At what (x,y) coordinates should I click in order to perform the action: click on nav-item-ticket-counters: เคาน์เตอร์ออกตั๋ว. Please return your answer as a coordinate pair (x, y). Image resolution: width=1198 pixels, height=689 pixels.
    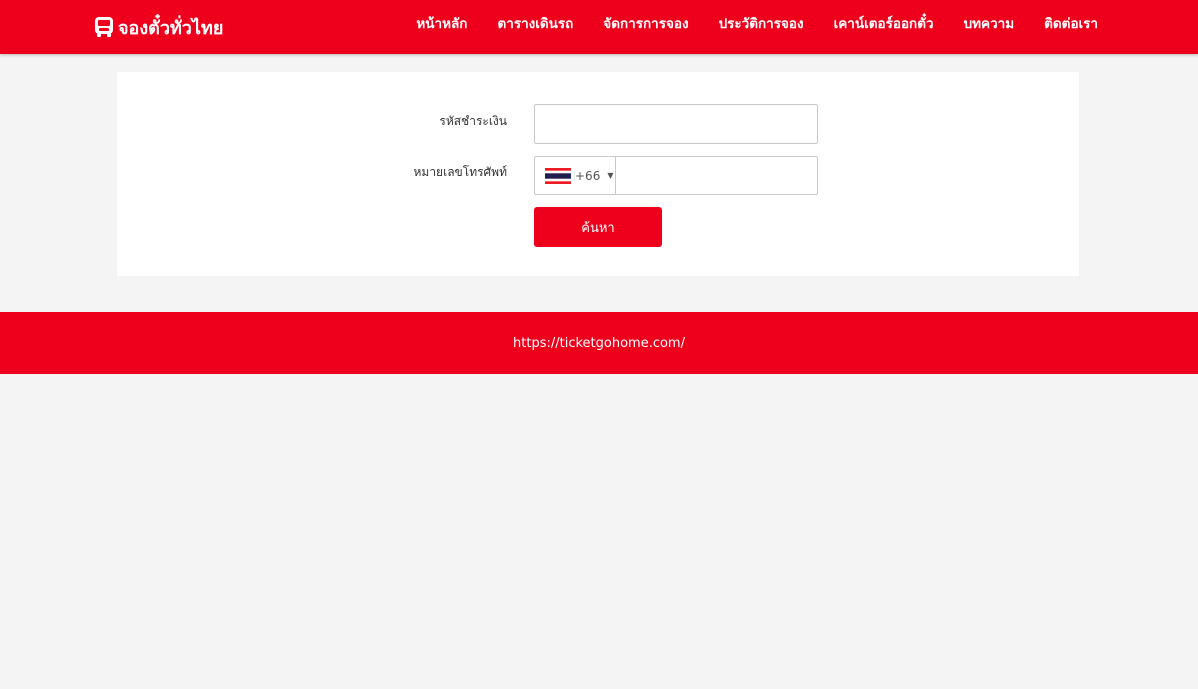
    Looking at the image, I should click on (884, 23).